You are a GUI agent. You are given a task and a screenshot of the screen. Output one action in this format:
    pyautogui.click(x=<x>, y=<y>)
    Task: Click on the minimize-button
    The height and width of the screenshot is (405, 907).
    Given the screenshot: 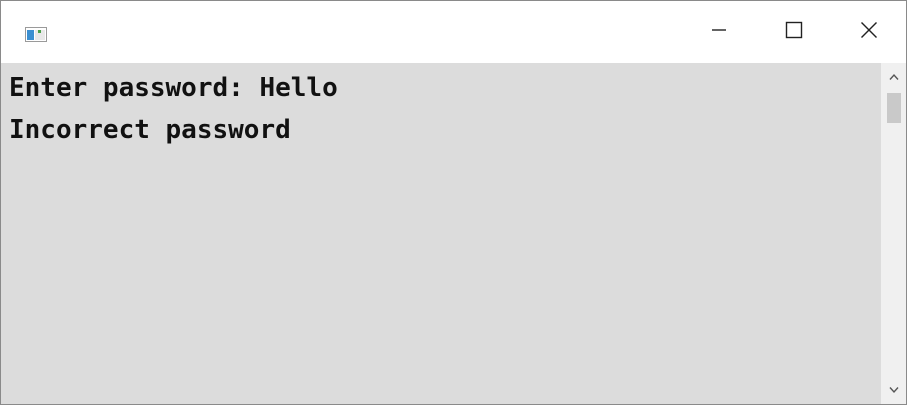 What is the action you would take?
    pyautogui.click(x=719, y=32)
    